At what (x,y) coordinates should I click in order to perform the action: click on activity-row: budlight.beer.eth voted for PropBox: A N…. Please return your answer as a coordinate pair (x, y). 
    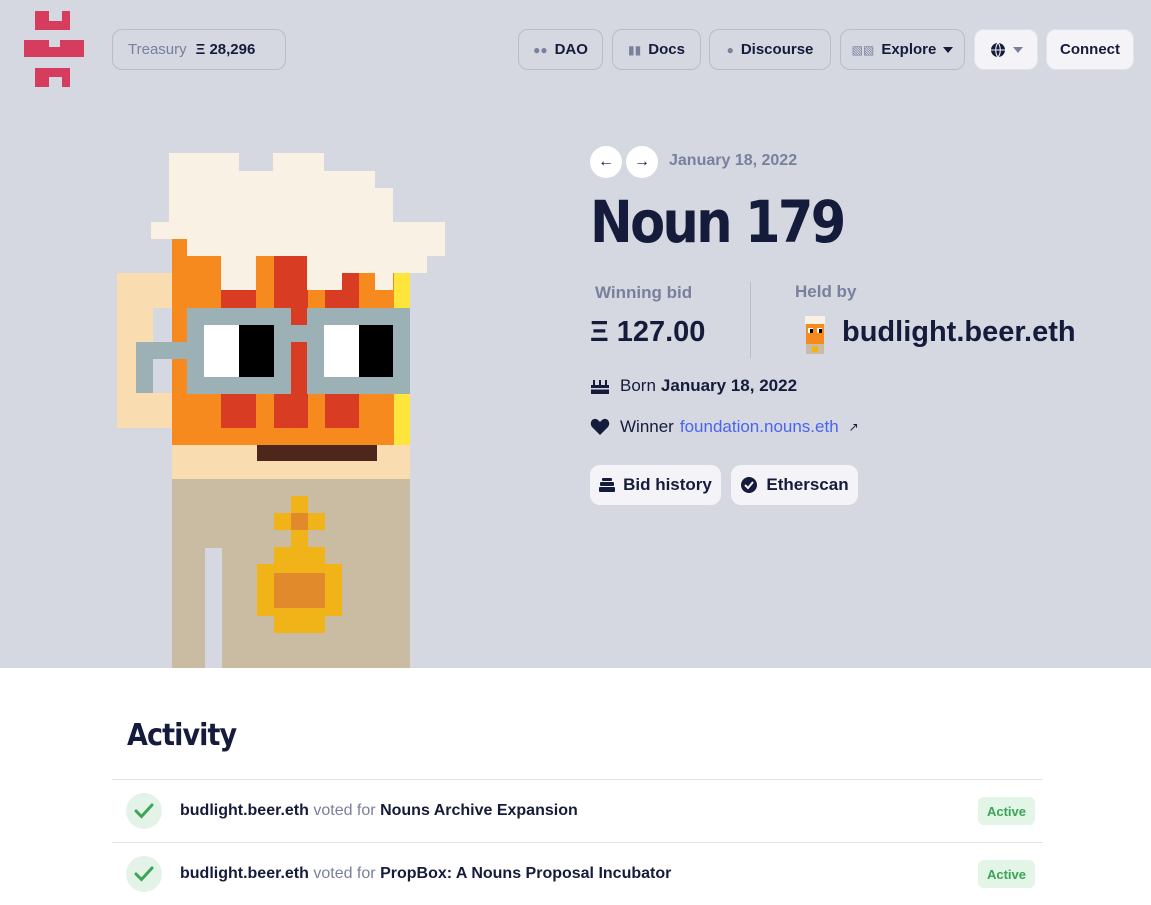
    Looking at the image, I should click on (577, 873).